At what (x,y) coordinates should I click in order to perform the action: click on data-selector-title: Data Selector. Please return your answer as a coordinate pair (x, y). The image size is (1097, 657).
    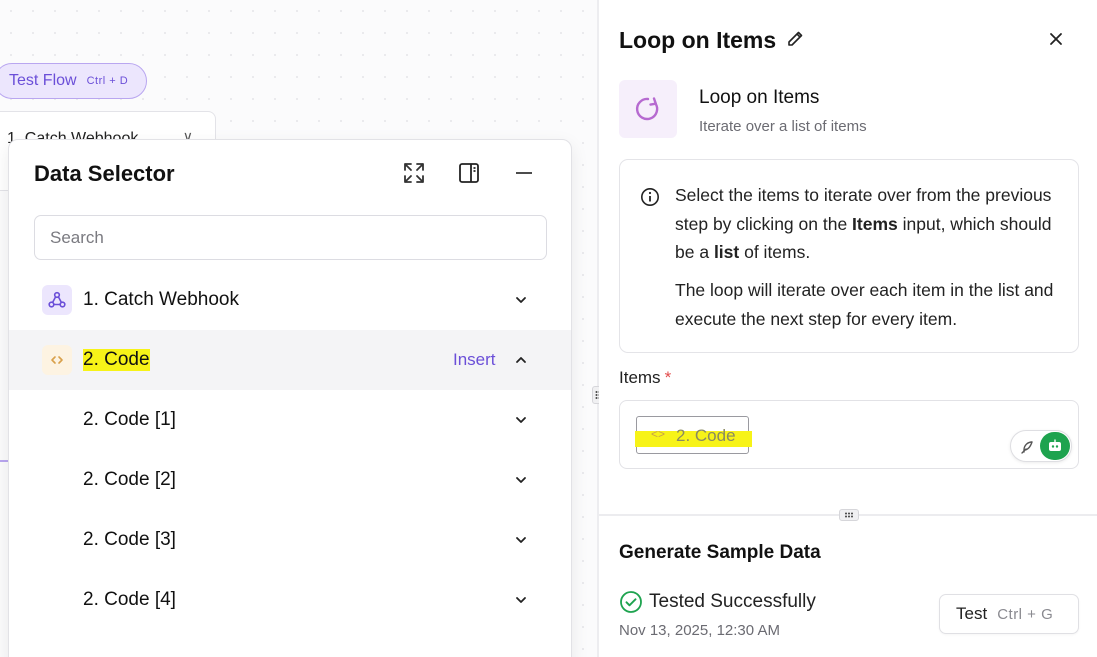
    Looking at the image, I should click on (104, 173).